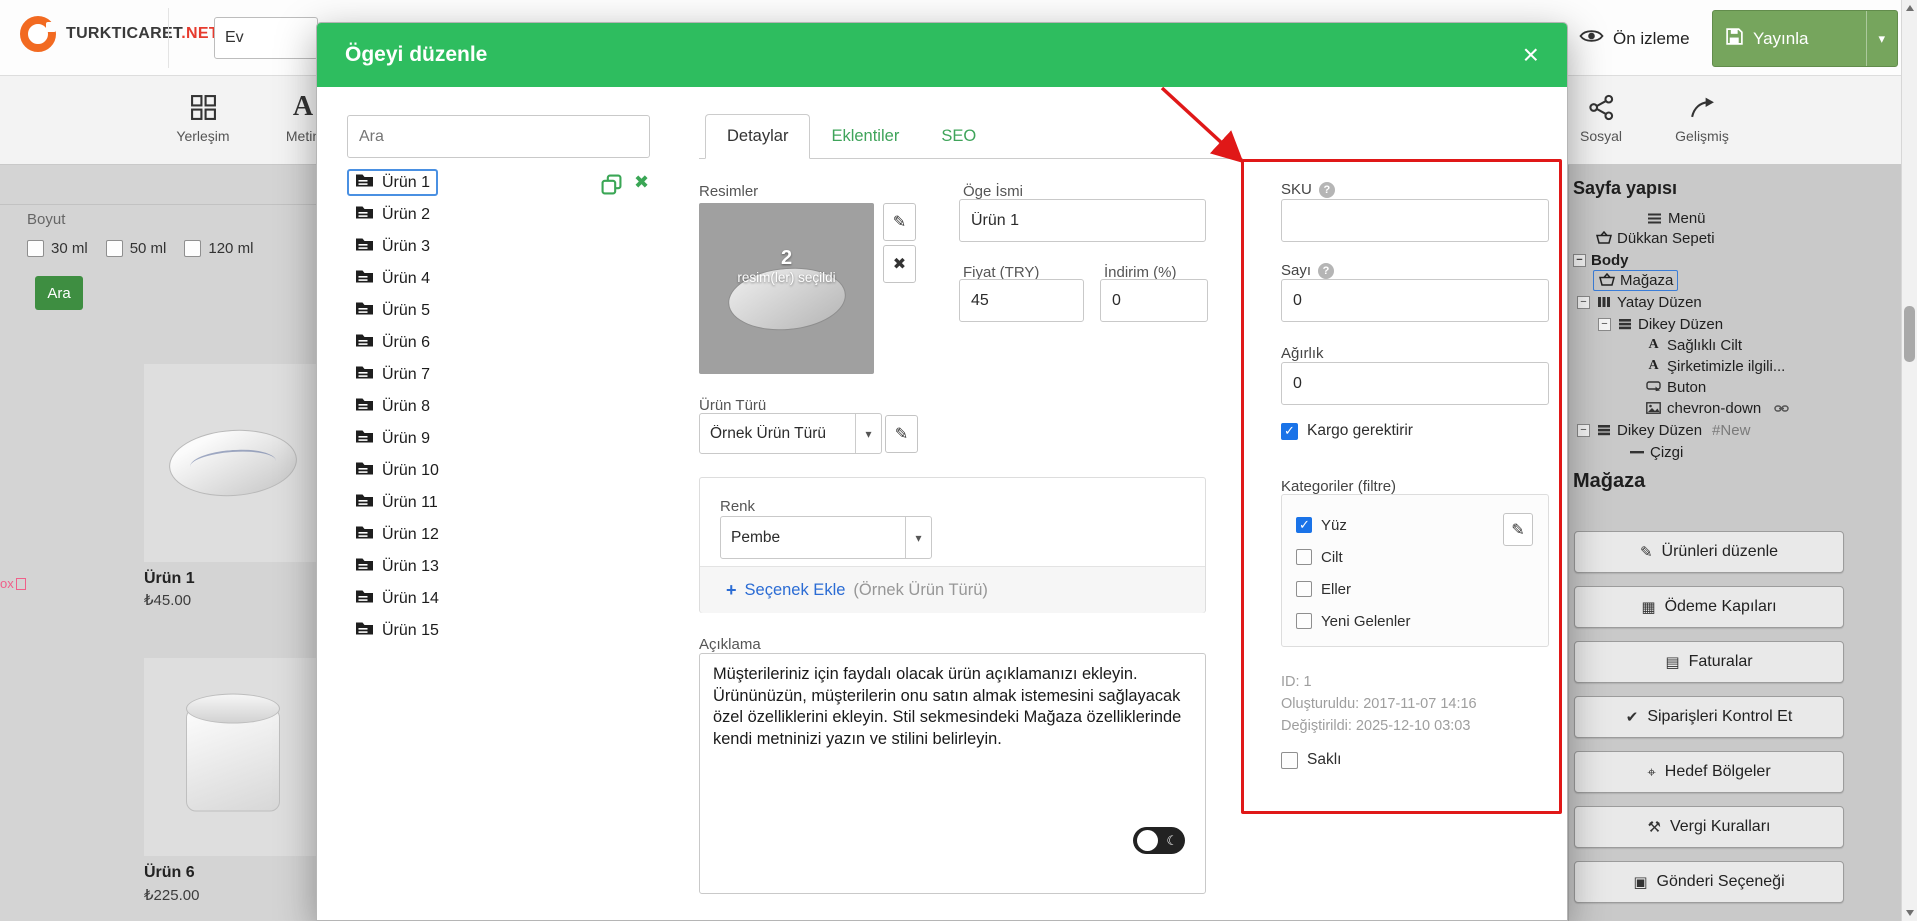 This screenshot has width=1917, height=921. What do you see at coordinates (169, 579) in the screenshot?
I see `product-name: Ürün 1` at bounding box center [169, 579].